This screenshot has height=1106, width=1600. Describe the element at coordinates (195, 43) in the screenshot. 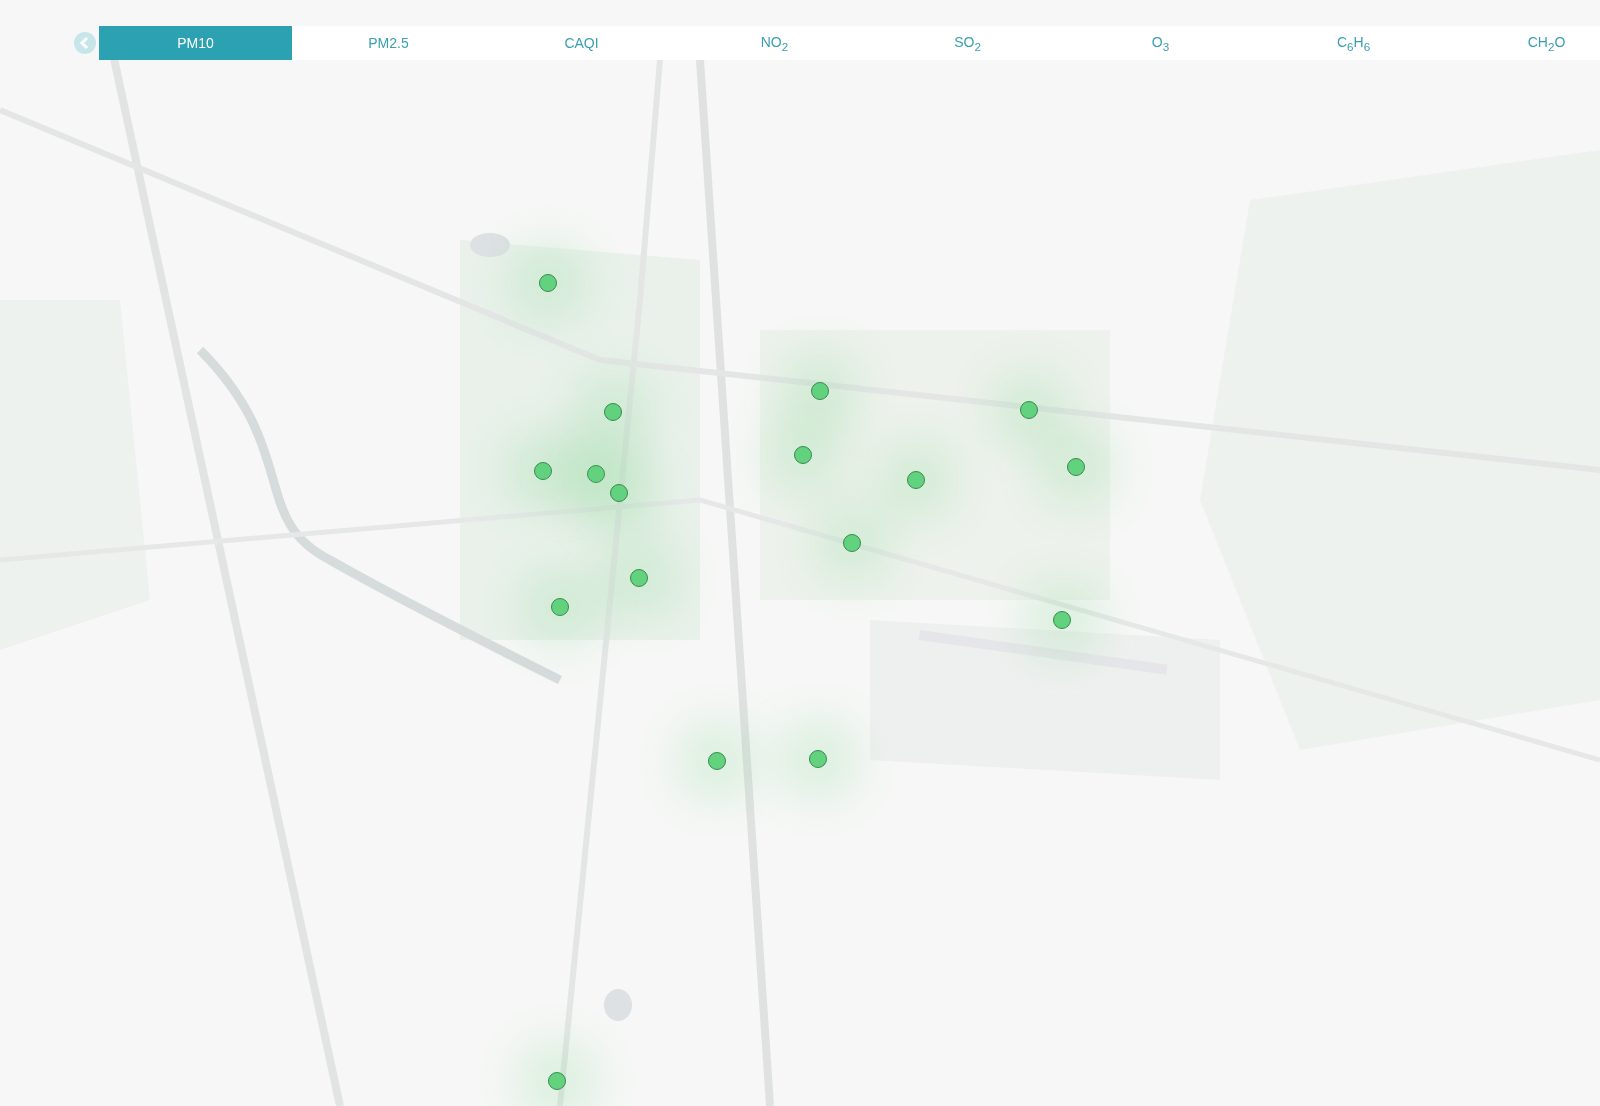

I see `pollutant-tab: PM10` at that location.